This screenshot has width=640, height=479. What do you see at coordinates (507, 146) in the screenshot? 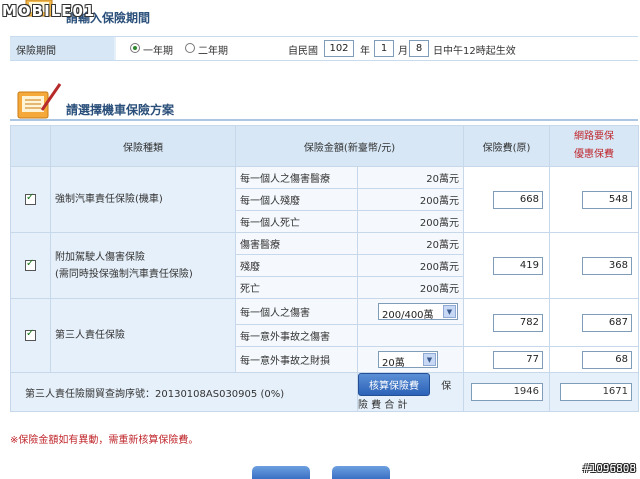
I see `header-fee-original: 保險費(原)` at bounding box center [507, 146].